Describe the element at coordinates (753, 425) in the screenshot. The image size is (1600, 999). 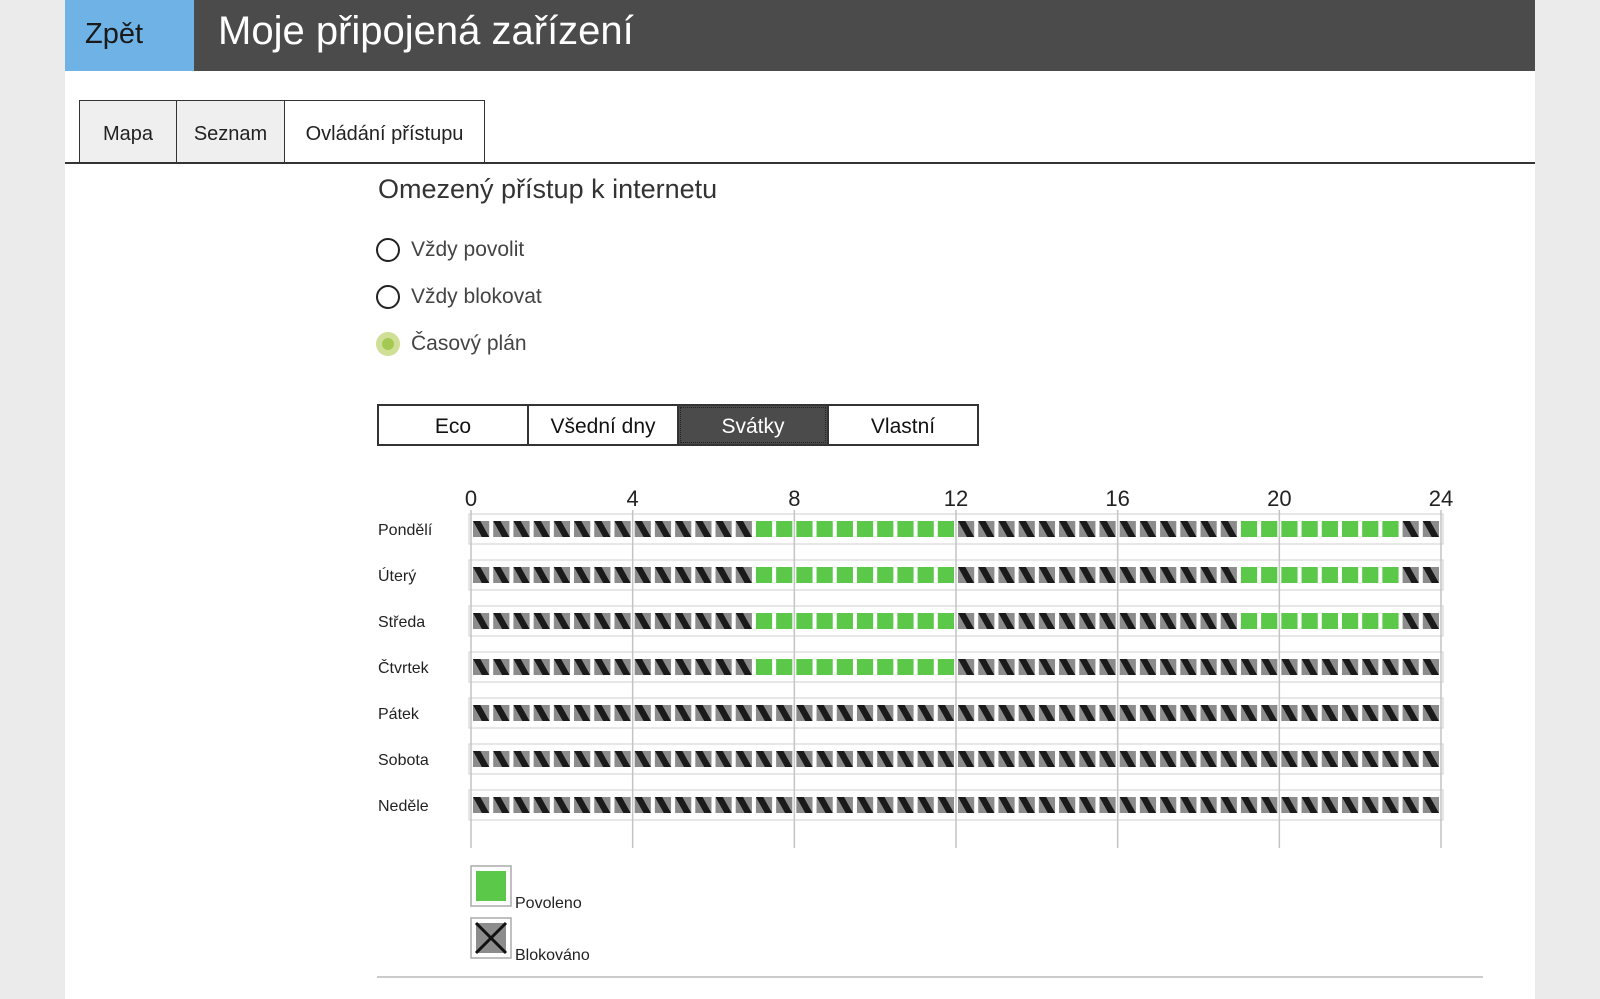
I see `preset-holidays-button: Svátky` at that location.